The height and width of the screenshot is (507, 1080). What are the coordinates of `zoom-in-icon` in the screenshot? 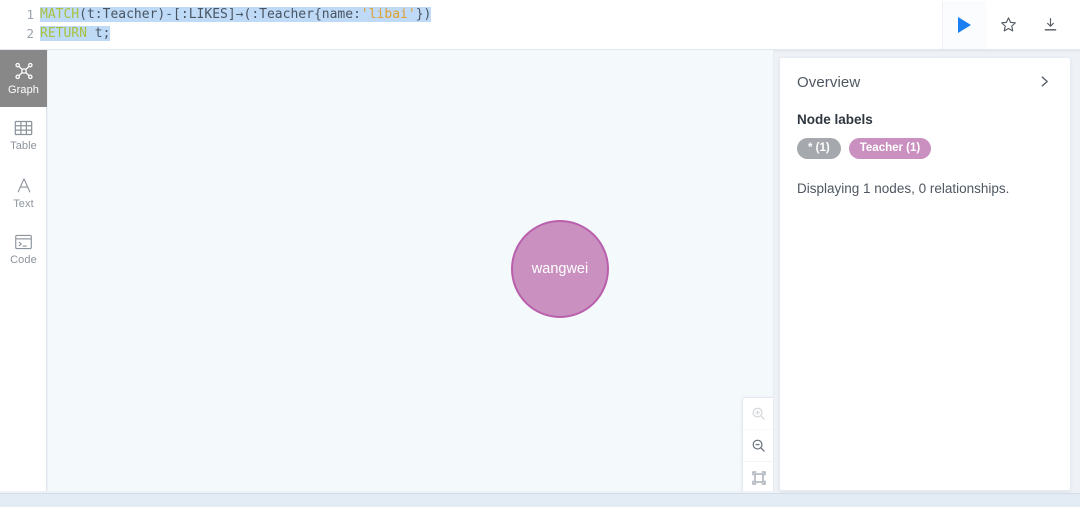 It's located at (758, 413).